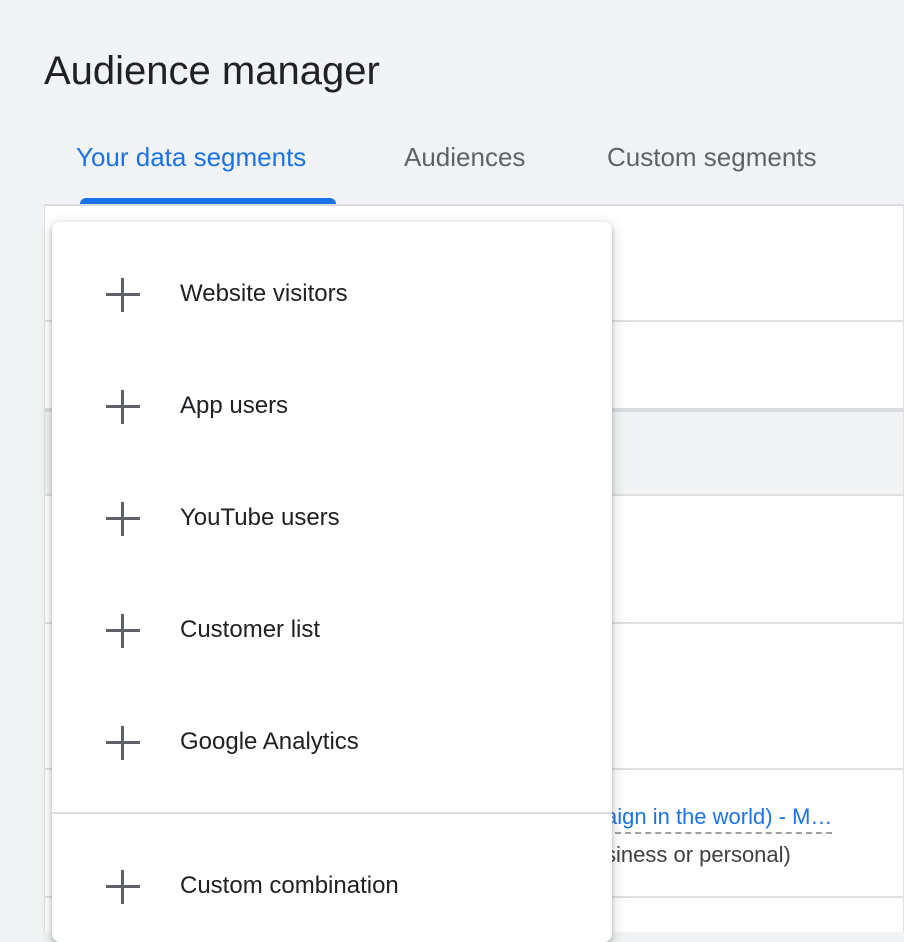 The image size is (904, 942). Describe the element at coordinates (712, 162) in the screenshot. I see `tab-custom-segments: Custom segments` at that location.